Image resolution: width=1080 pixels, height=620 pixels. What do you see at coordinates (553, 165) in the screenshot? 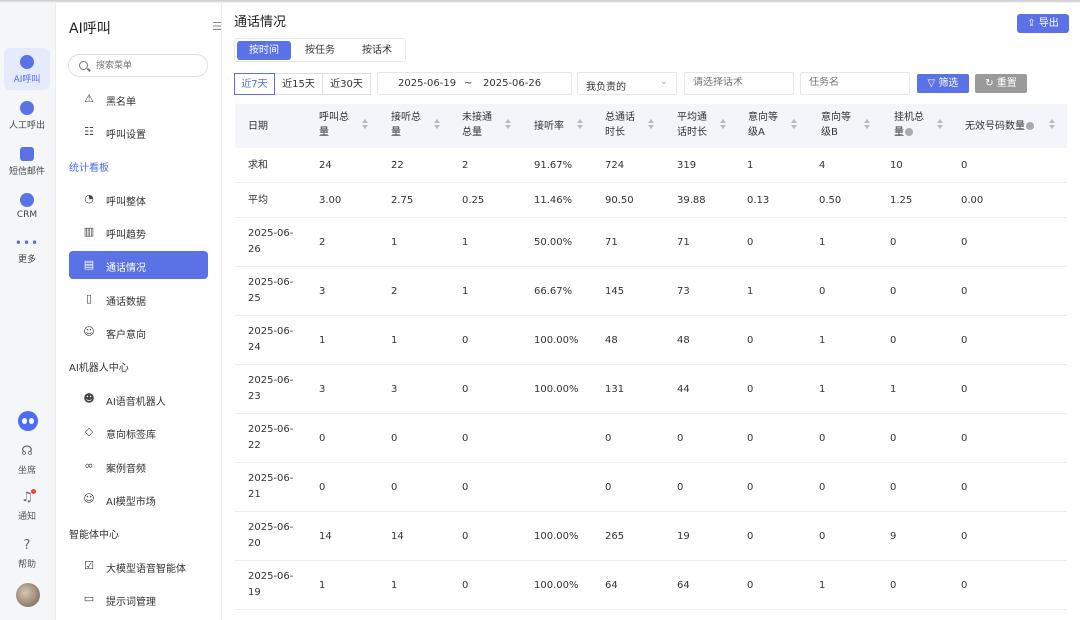
I see `table-cell: 91.67%` at bounding box center [553, 165].